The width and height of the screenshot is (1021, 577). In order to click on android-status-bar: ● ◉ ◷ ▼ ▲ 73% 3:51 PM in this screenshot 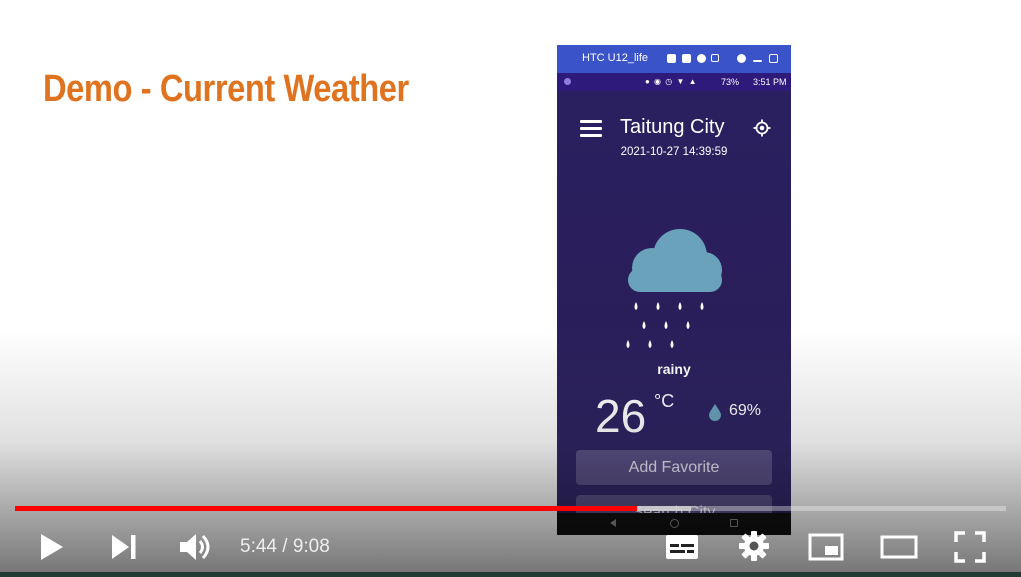, I will do `click(674, 82)`.